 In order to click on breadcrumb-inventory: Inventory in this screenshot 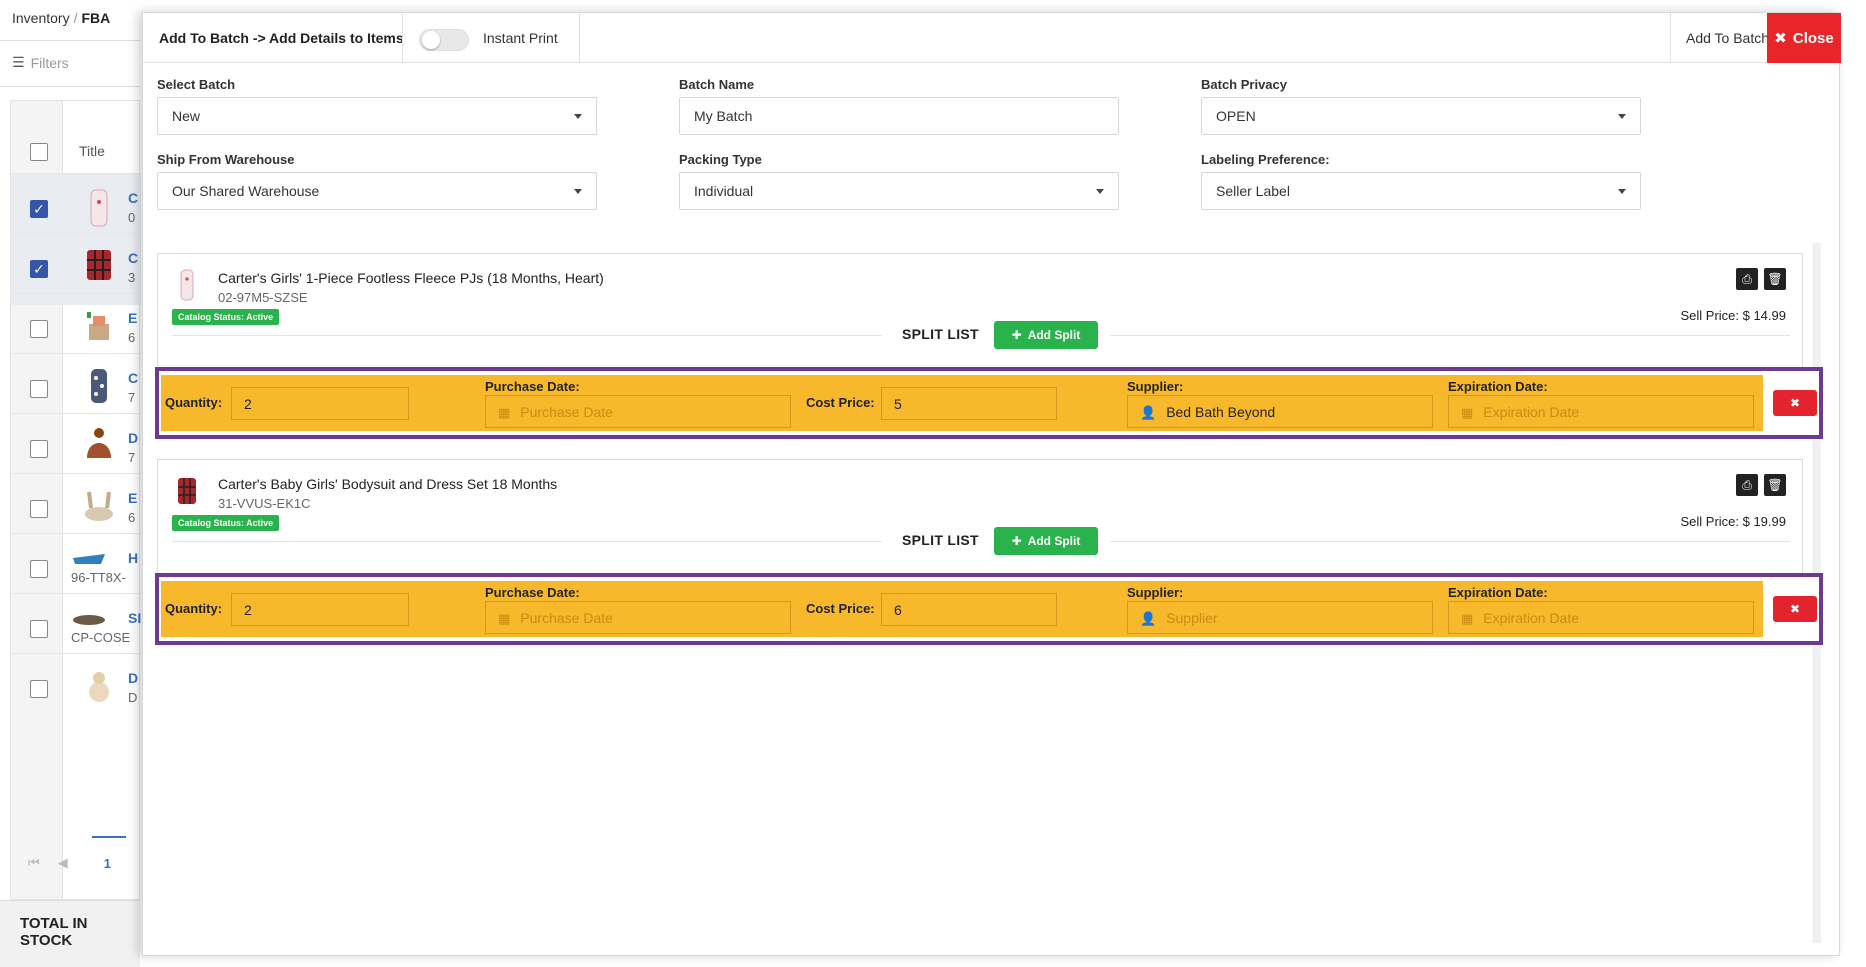, I will do `click(41, 18)`.